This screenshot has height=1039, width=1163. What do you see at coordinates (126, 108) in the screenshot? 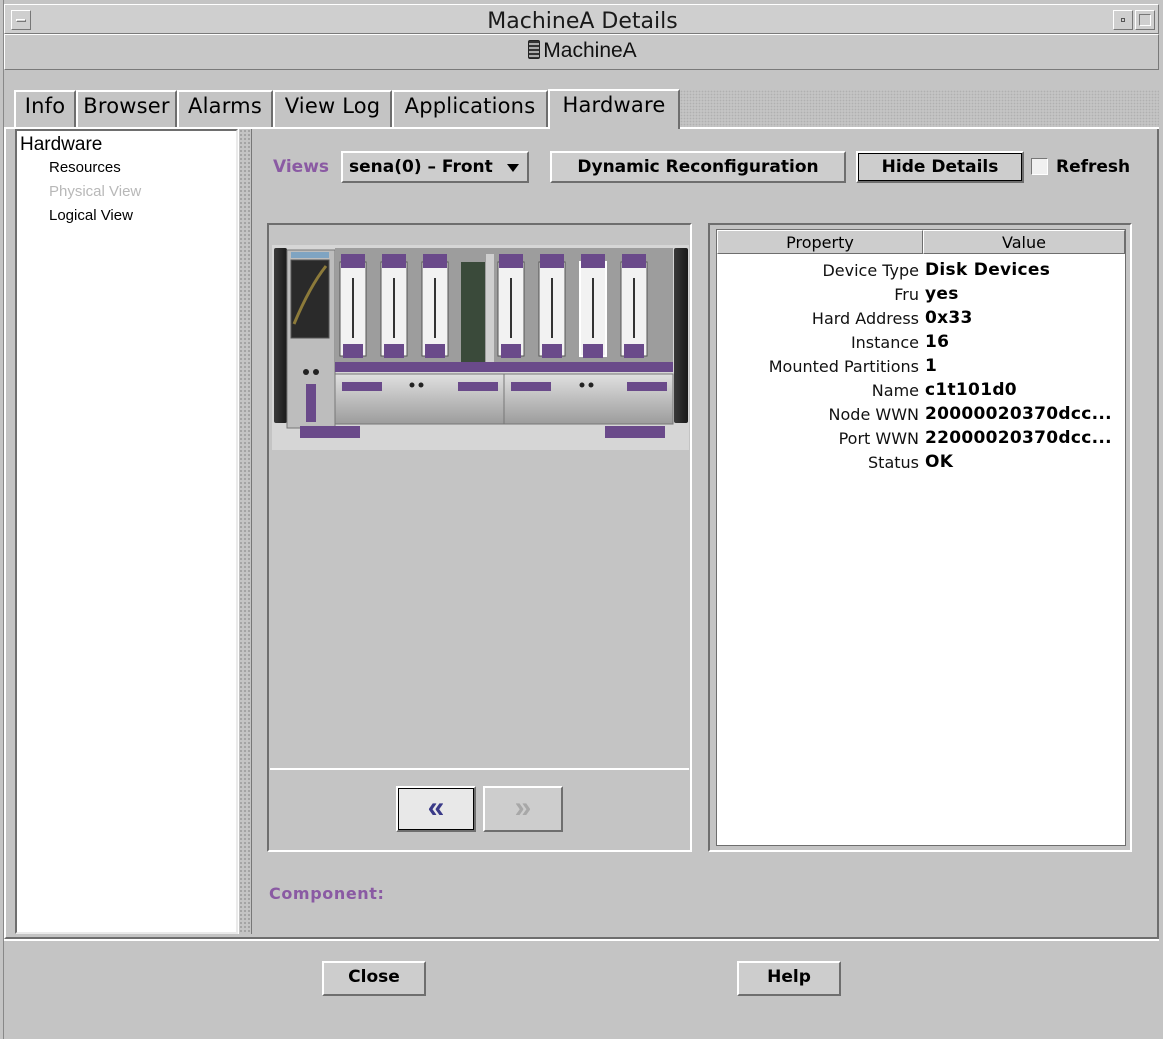
I see `tab-browser: Browser` at bounding box center [126, 108].